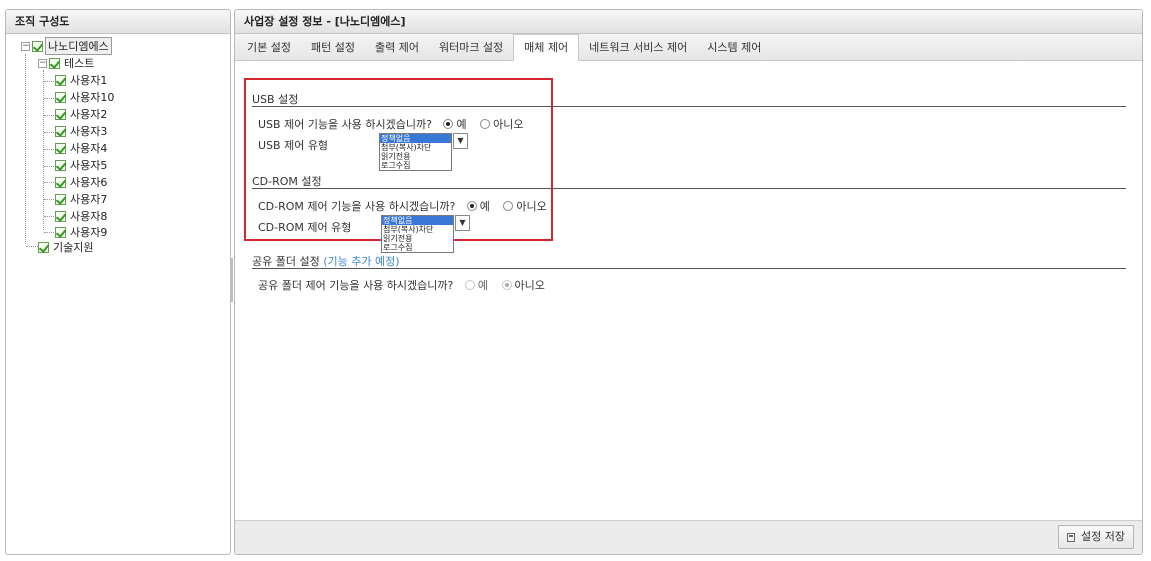 This screenshot has height=561, width=1151. What do you see at coordinates (73, 247) in the screenshot?
I see `tree-node-label: 기술지원` at bounding box center [73, 247].